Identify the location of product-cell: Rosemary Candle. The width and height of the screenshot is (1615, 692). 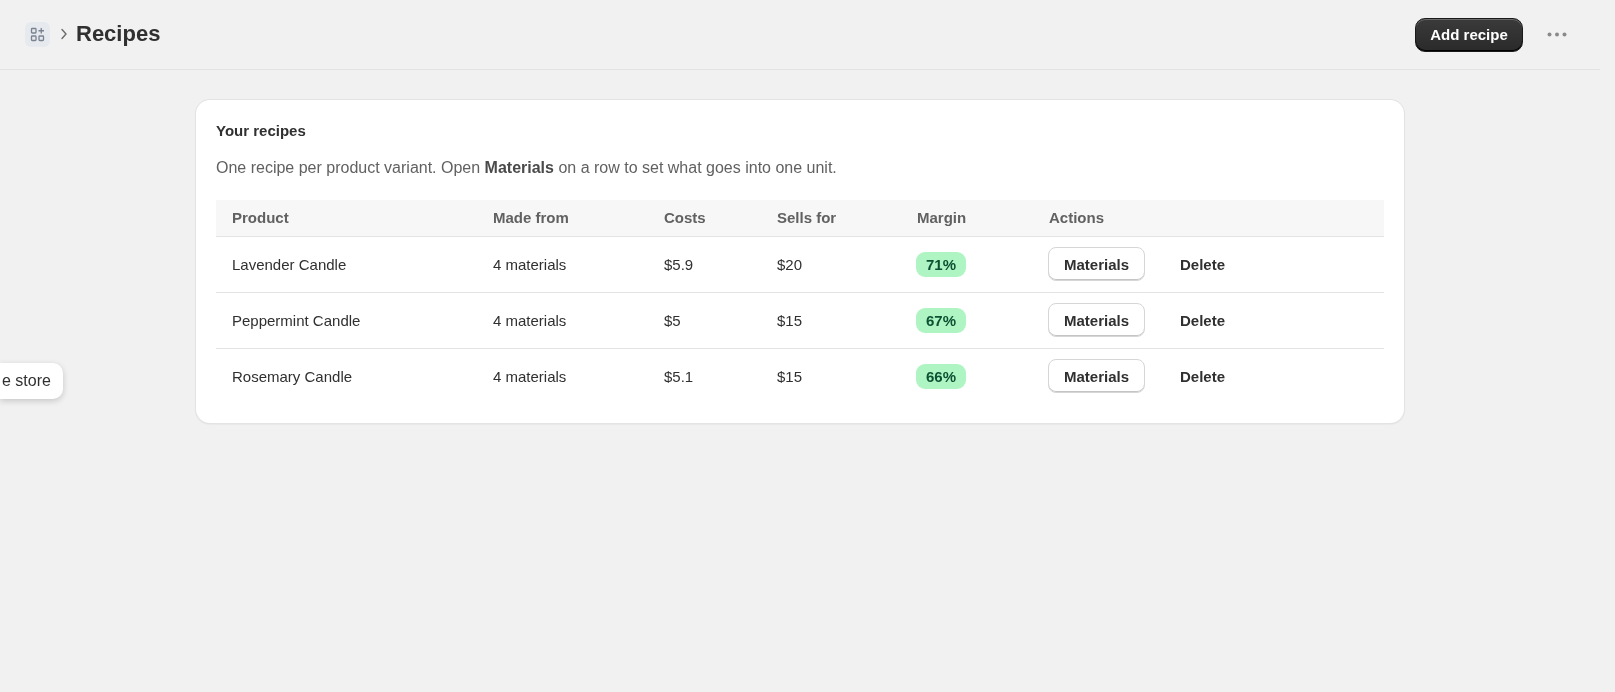
(346, 376).